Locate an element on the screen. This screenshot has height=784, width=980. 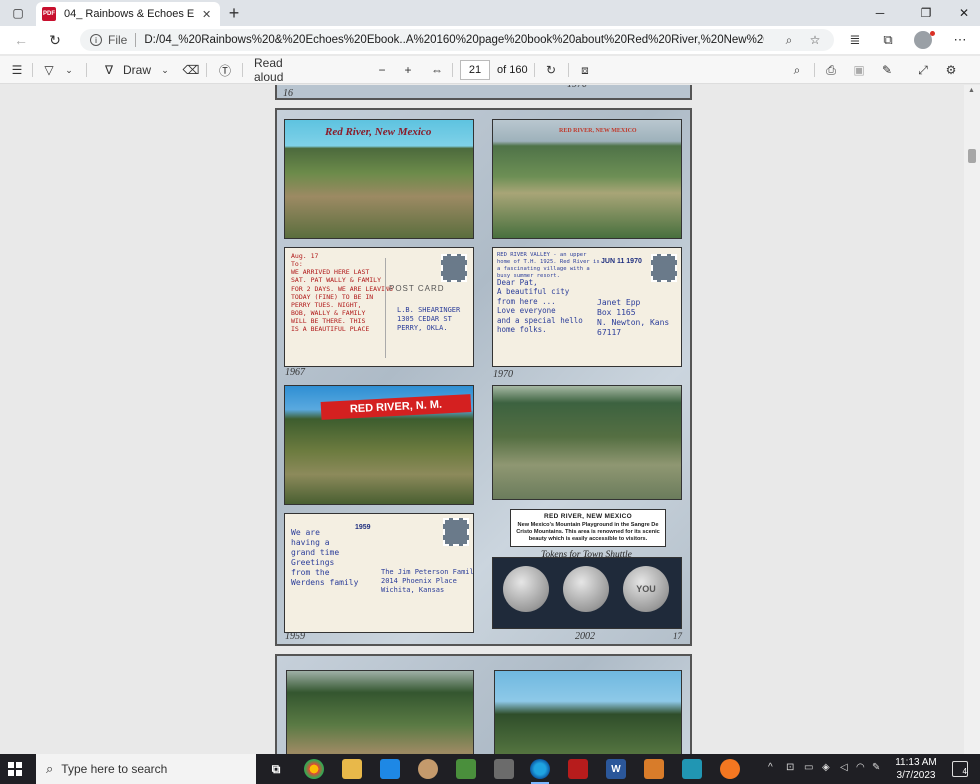
zoom-in-icon: + is located at coordinates (408, 70).